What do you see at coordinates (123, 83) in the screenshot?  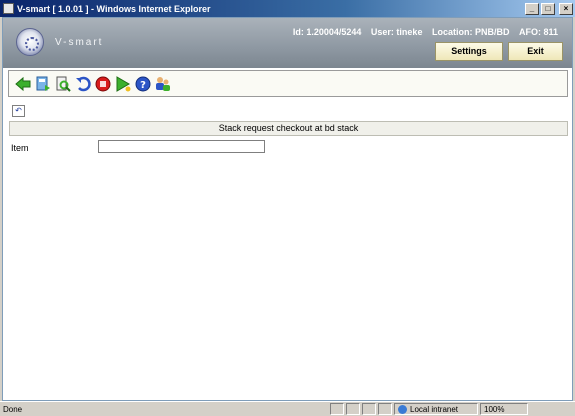 I see `play-icon` at bounding box center [123, 83].